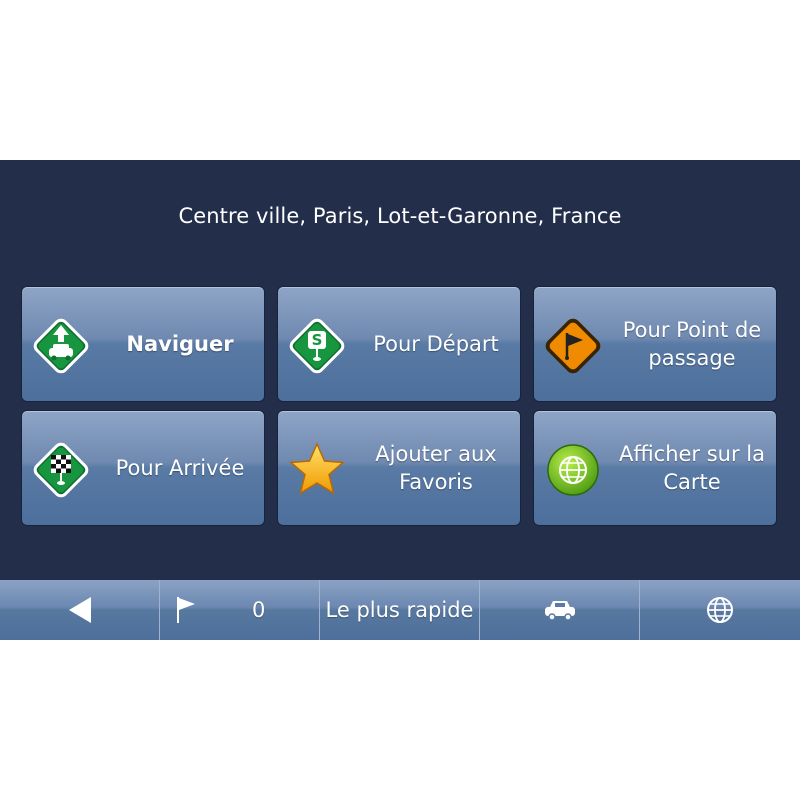 The height and width of the screenshot is (800, 800). What do you see at coordinates (691, 468) in the screenshot?
I see `show-on-map-label: Afficher sur la Carte` at bounding box center [691, 468].